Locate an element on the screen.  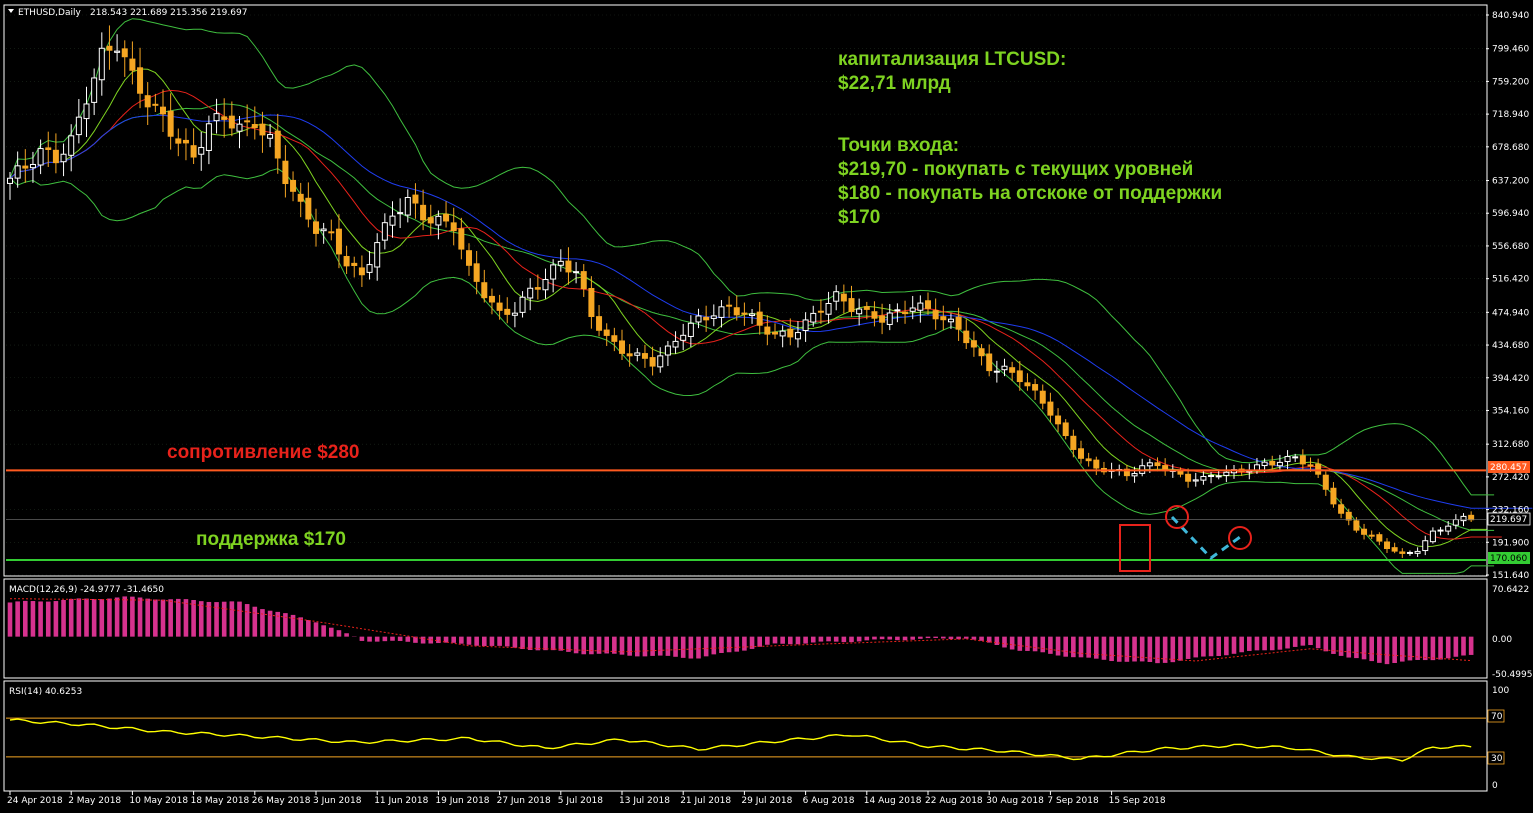
time-tick-label-9: 5 Jul 2018 is located at coordinates (580, 801).